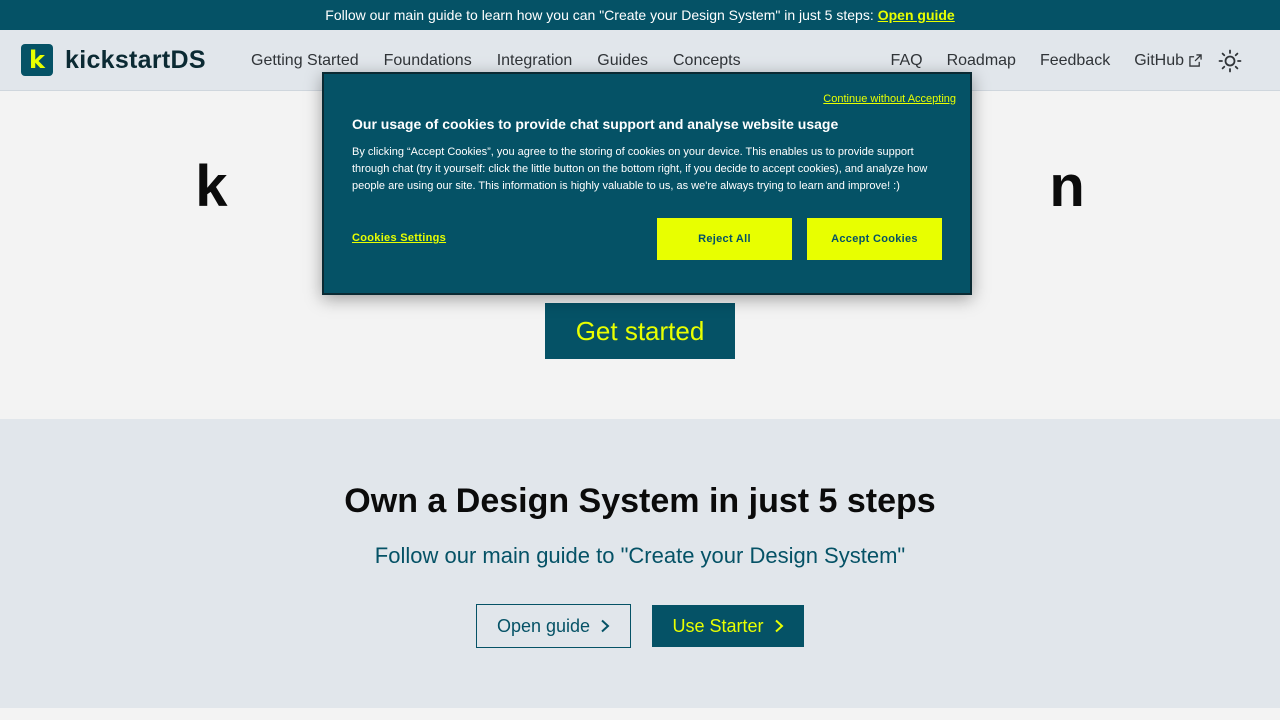 The height and width of the screenshot is (720, 1280). What do you see at coordinates (622, 61) in the screenshot?
I see `nav-guides: Guides` at bounding box center [622, 61].